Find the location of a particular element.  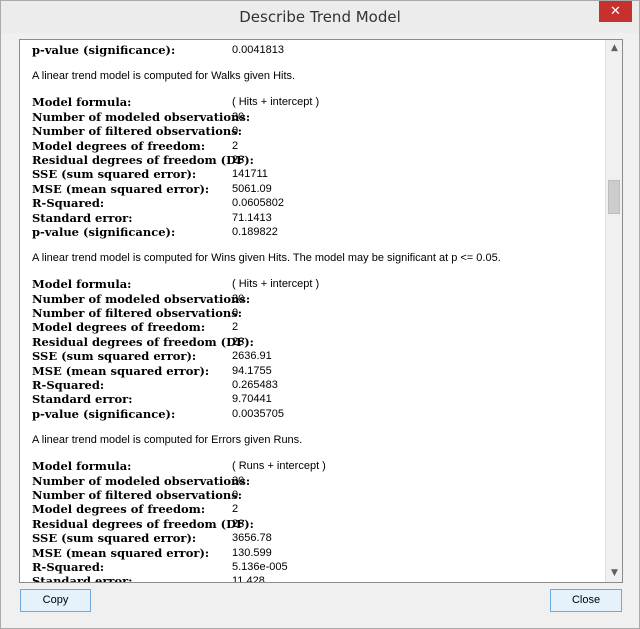

stat-value: 130.599 is located at coordinates (252, 552).